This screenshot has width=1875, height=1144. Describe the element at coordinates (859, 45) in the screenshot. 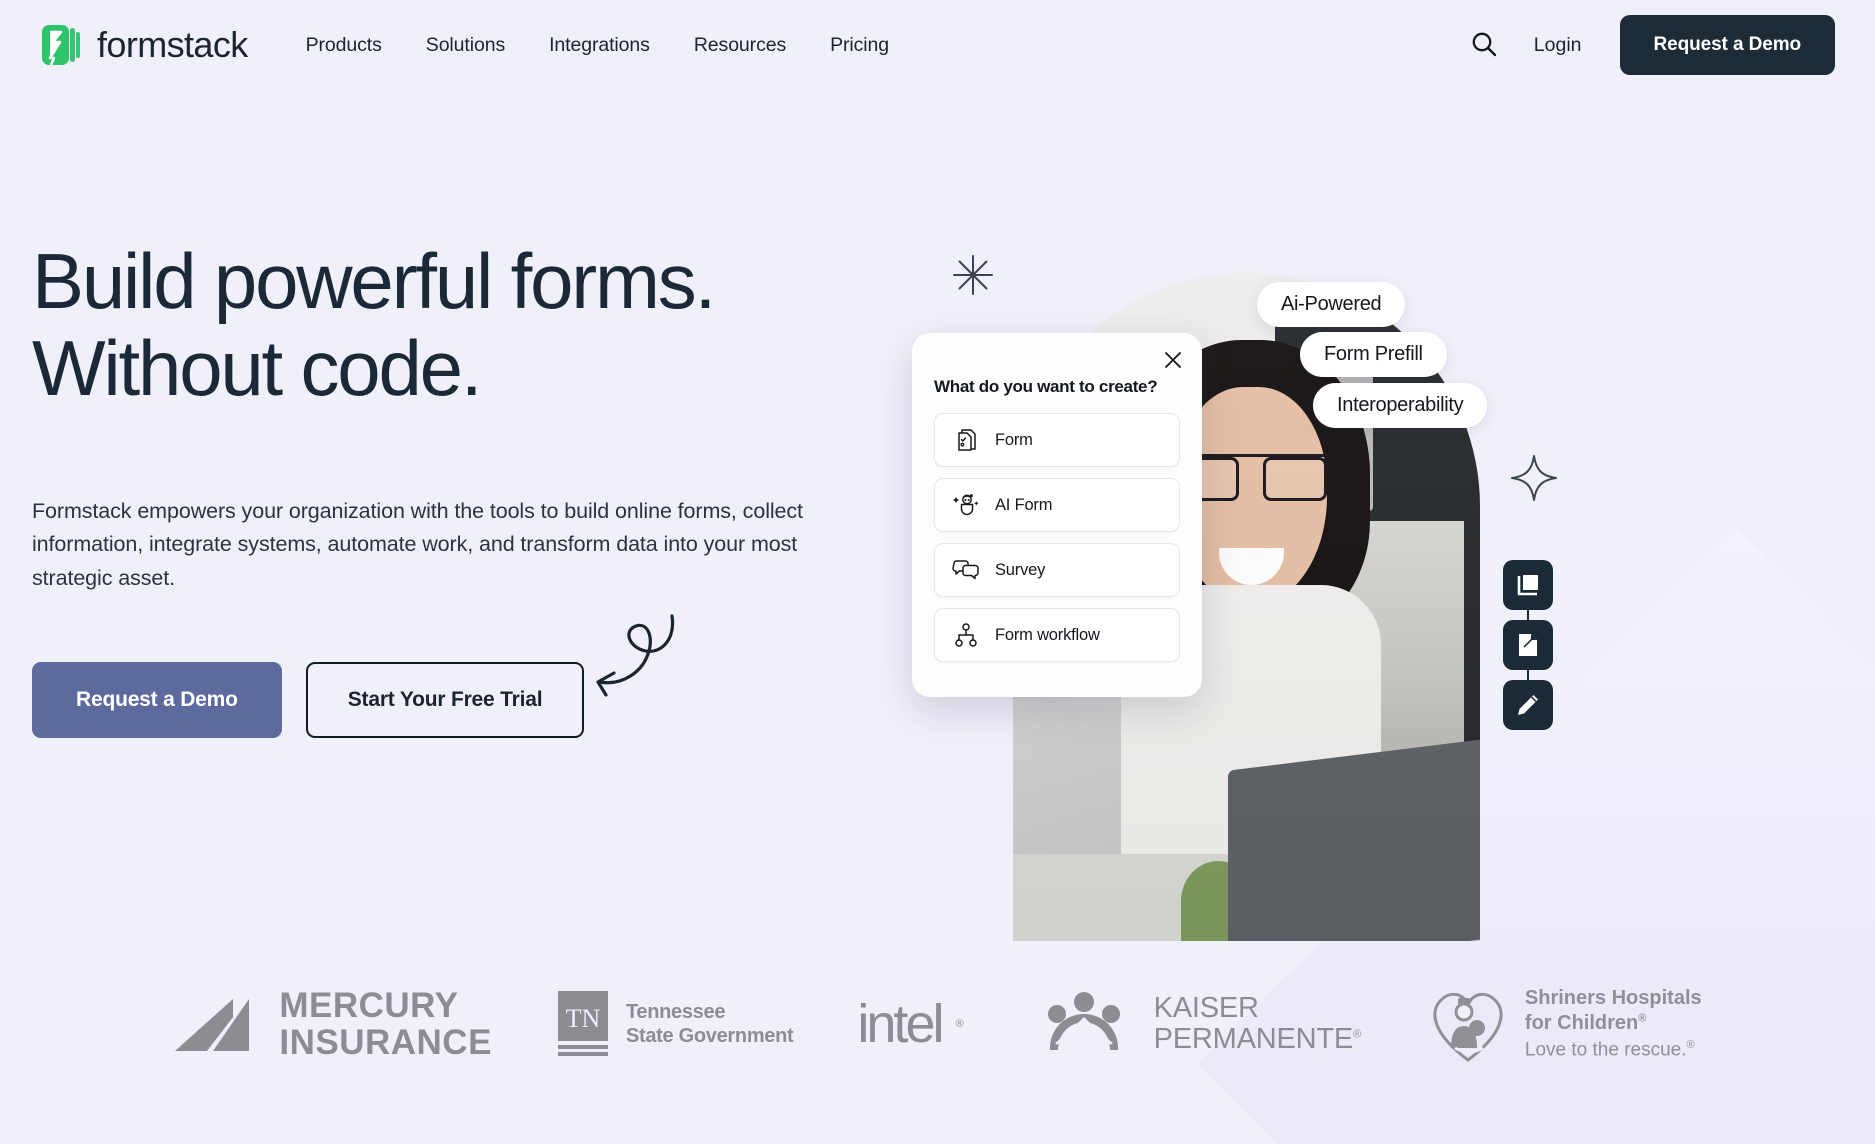

I see `nav-item-pricing: Pricing` at that location.